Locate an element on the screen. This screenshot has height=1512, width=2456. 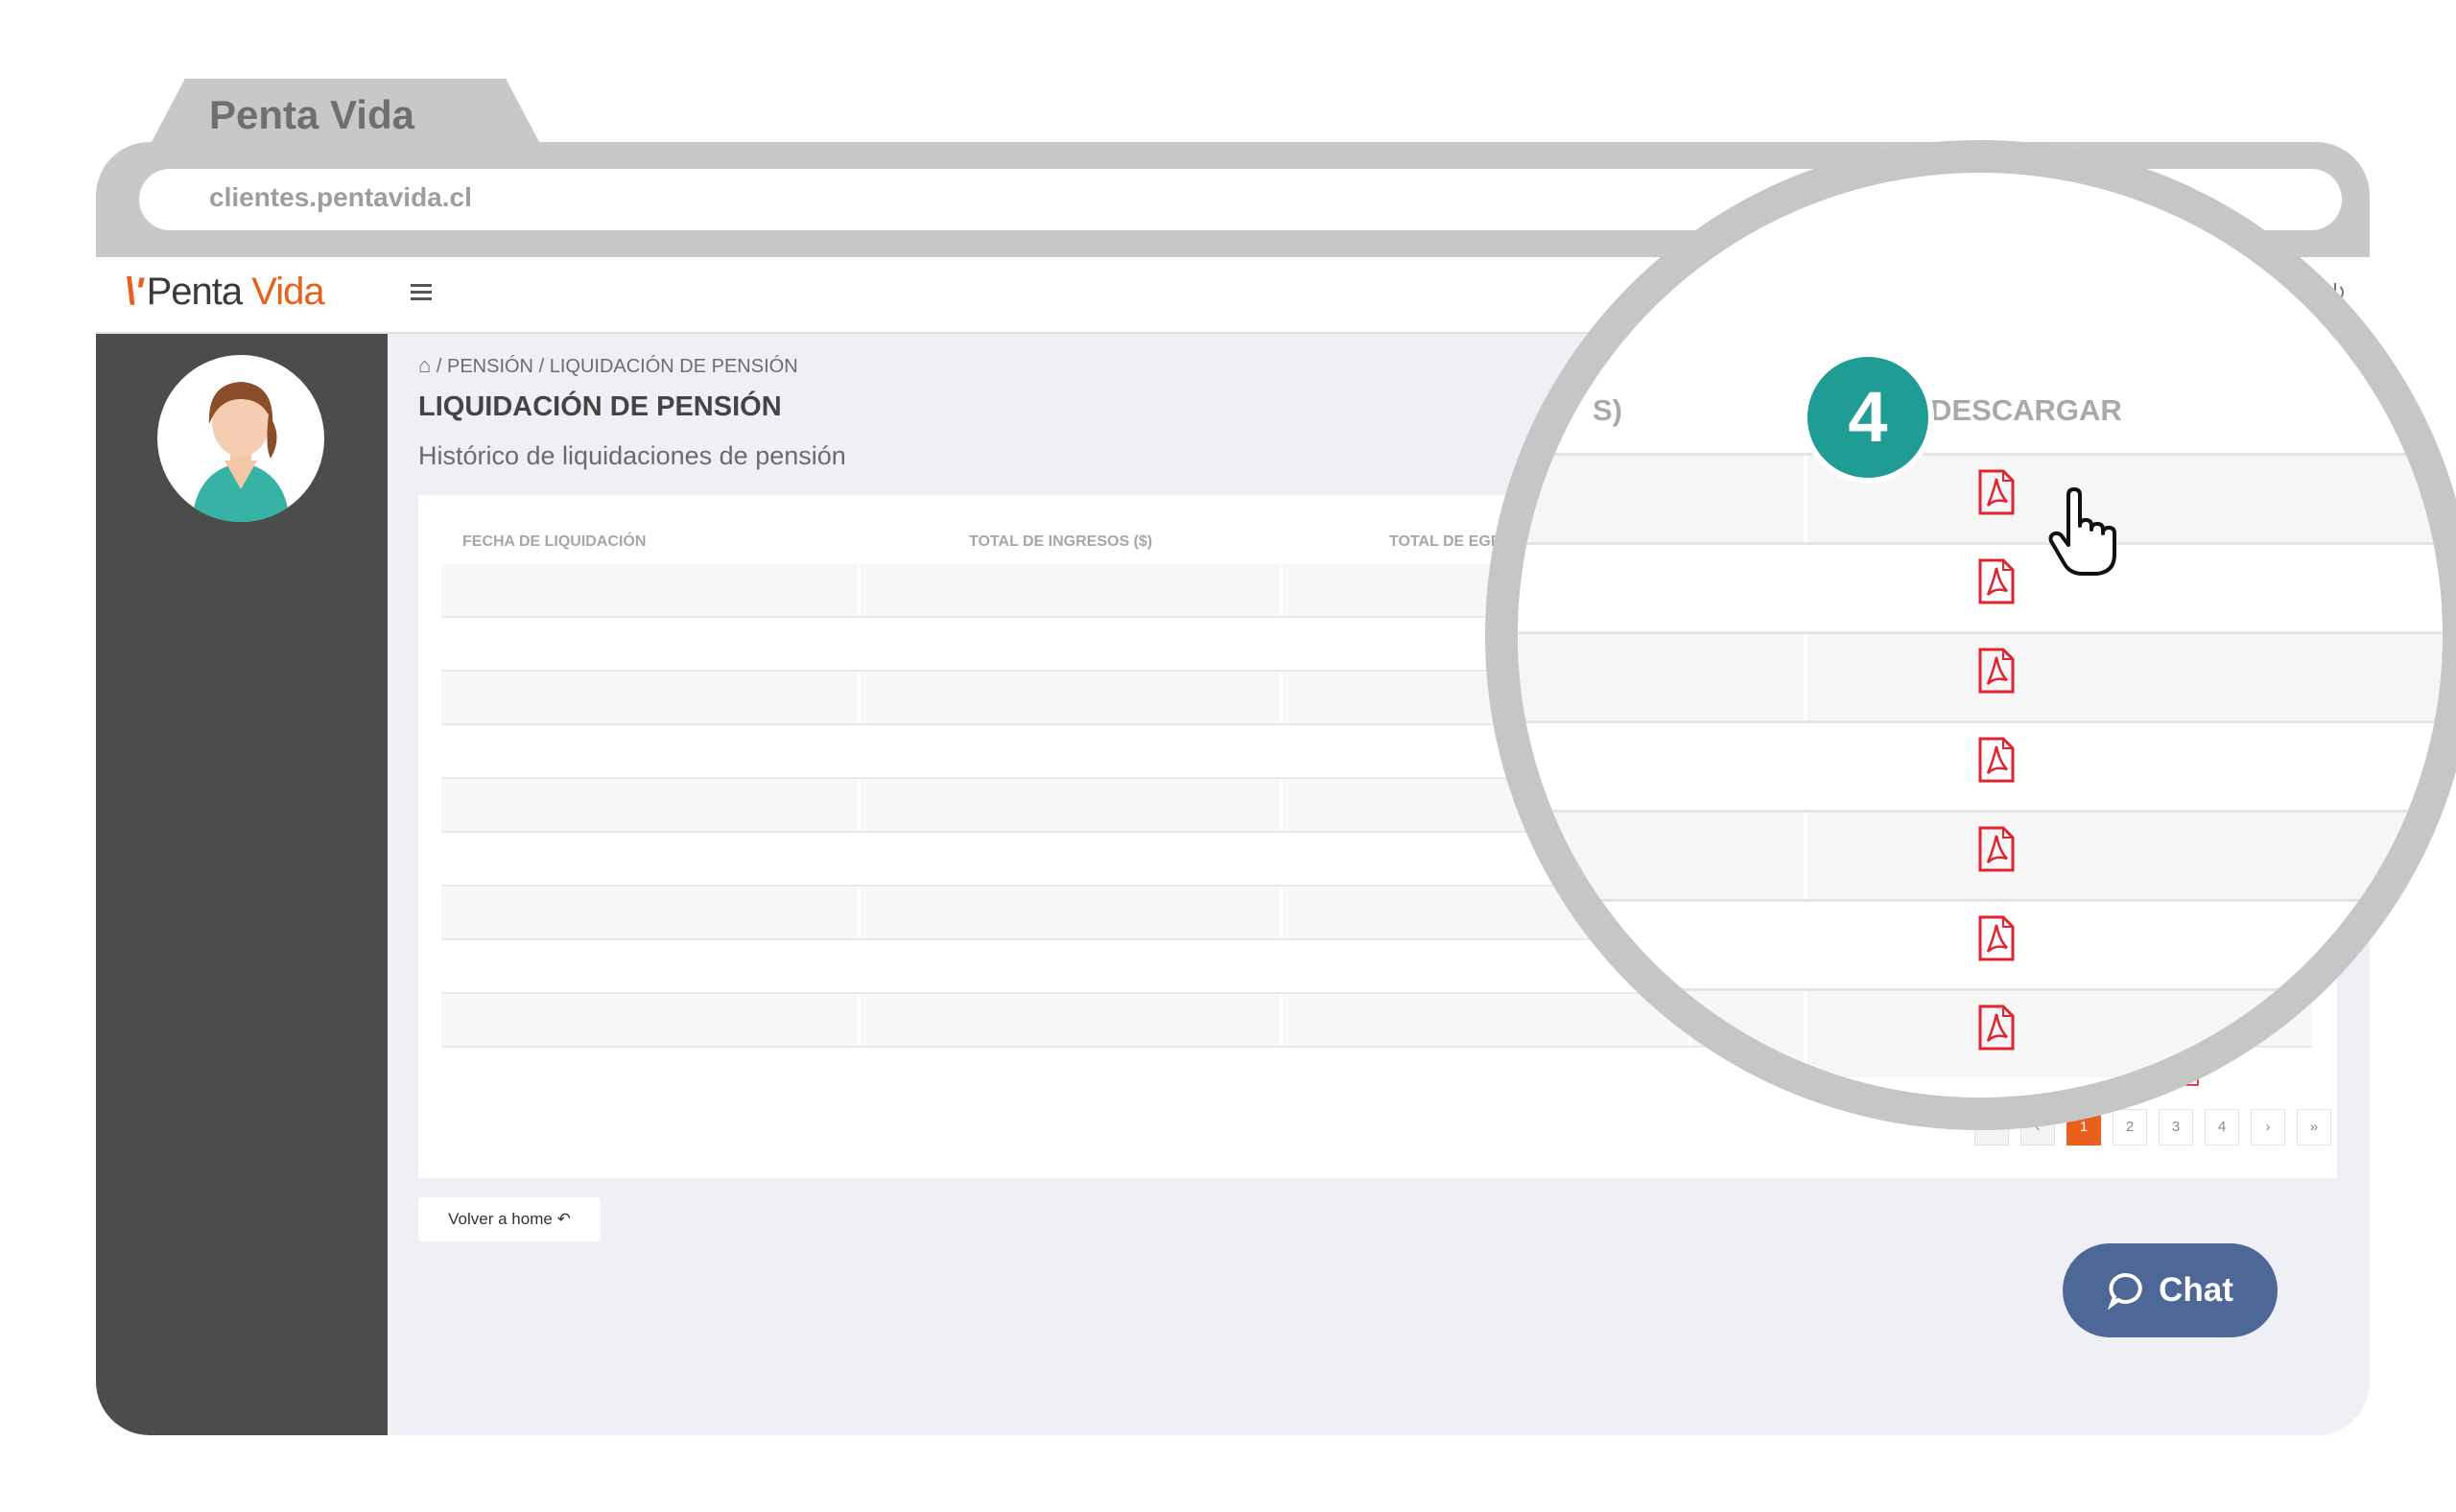
column-header-egresos: TOTAL DE EGRES is located at coordinates (1456, 542).